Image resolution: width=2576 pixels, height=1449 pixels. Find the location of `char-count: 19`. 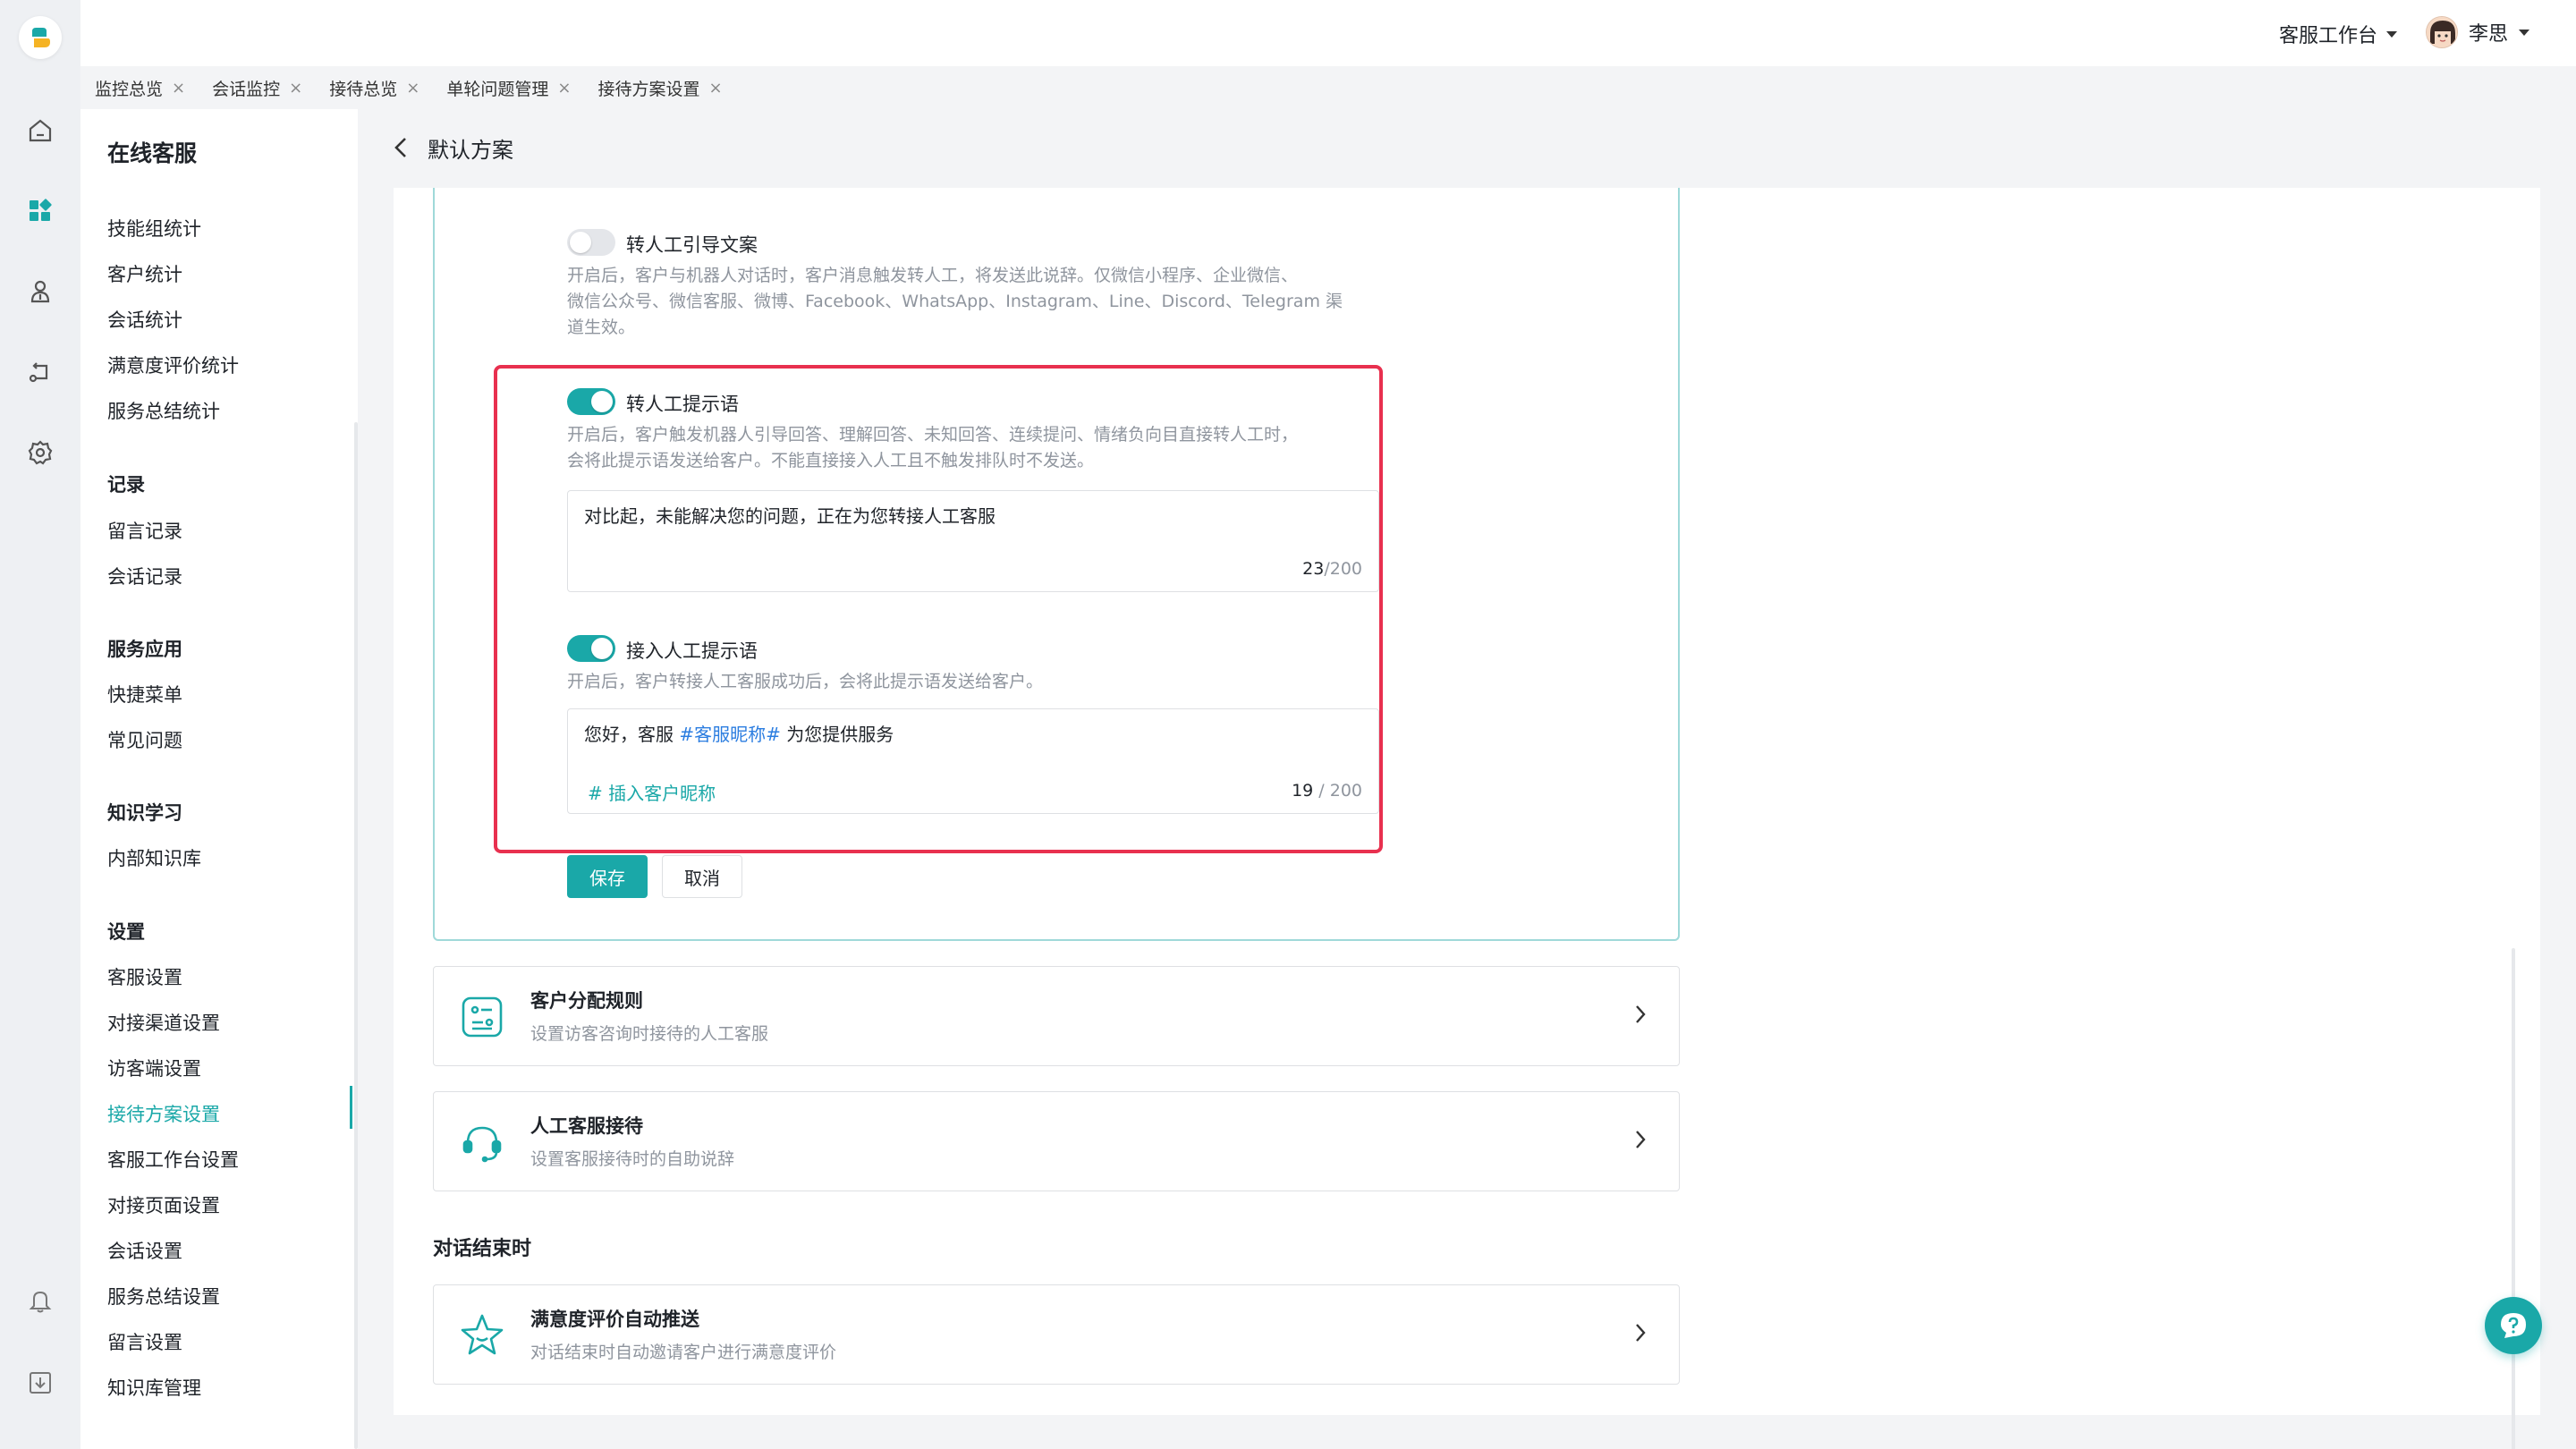

char-count: 19 is located at coordinates (1303, 791).